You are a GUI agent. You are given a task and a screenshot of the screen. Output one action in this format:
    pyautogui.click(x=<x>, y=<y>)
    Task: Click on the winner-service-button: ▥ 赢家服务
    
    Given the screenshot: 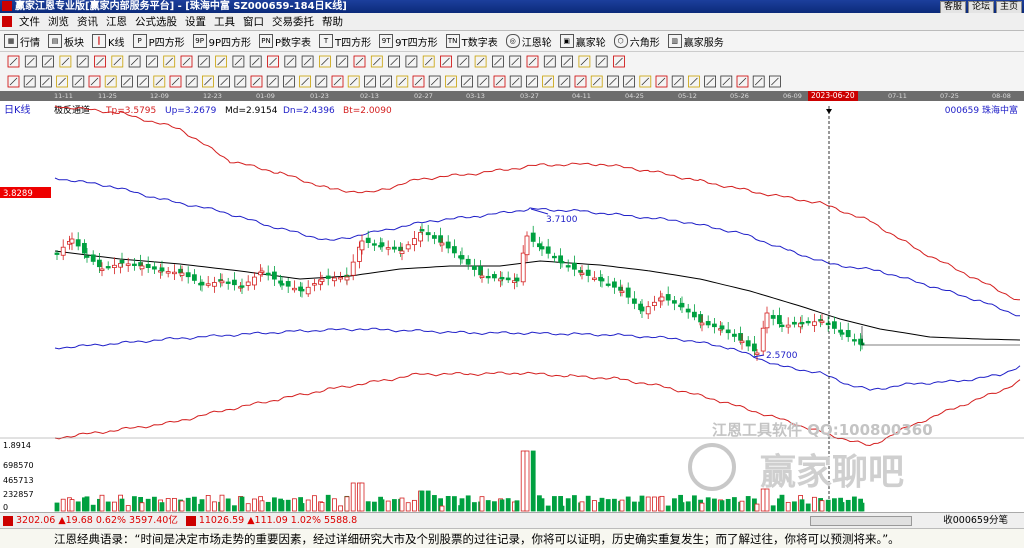 What is the action you would take?
    pyautogui.click(x=696, y=41)
    